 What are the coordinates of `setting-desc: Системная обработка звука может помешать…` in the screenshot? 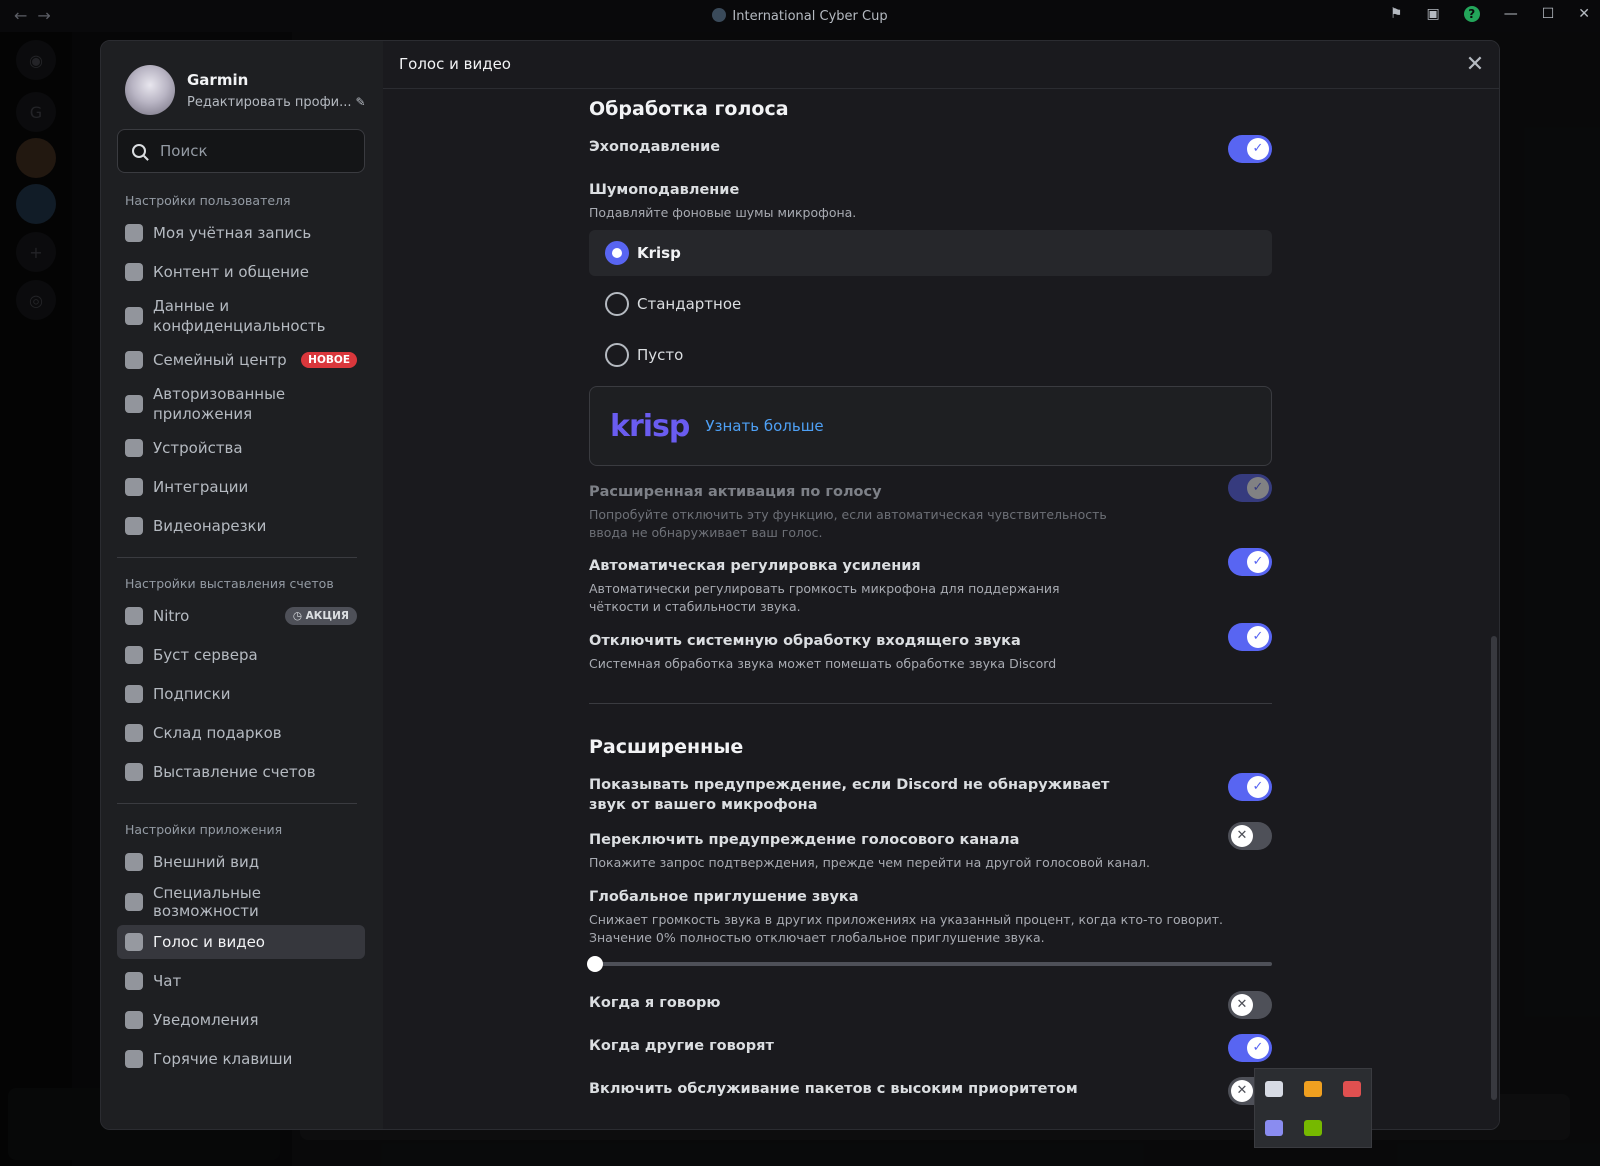 It's located at (823, 663).